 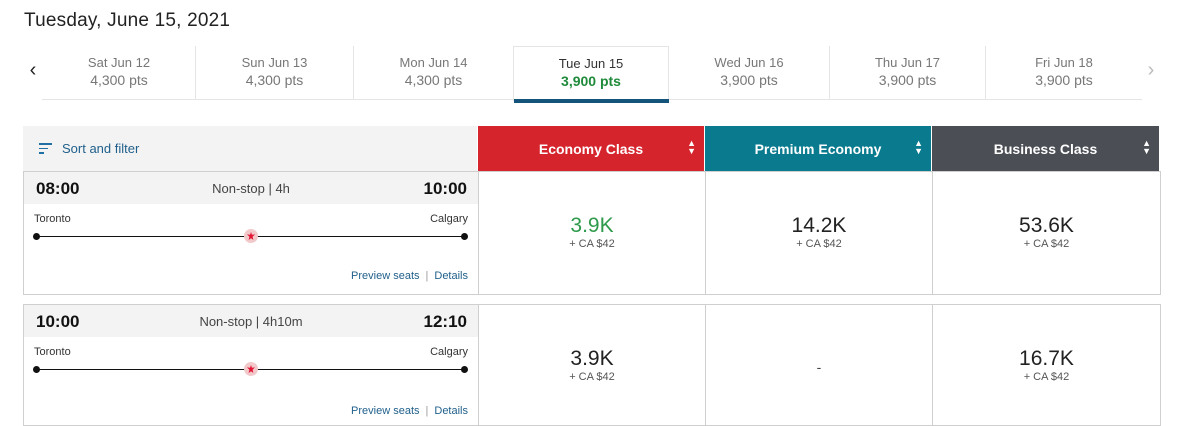 What do you see at coordinates (251, 321) in the screenshot?
I see `flight-duration: Non-stop | 4h10m` at bounding box center [251, 321].